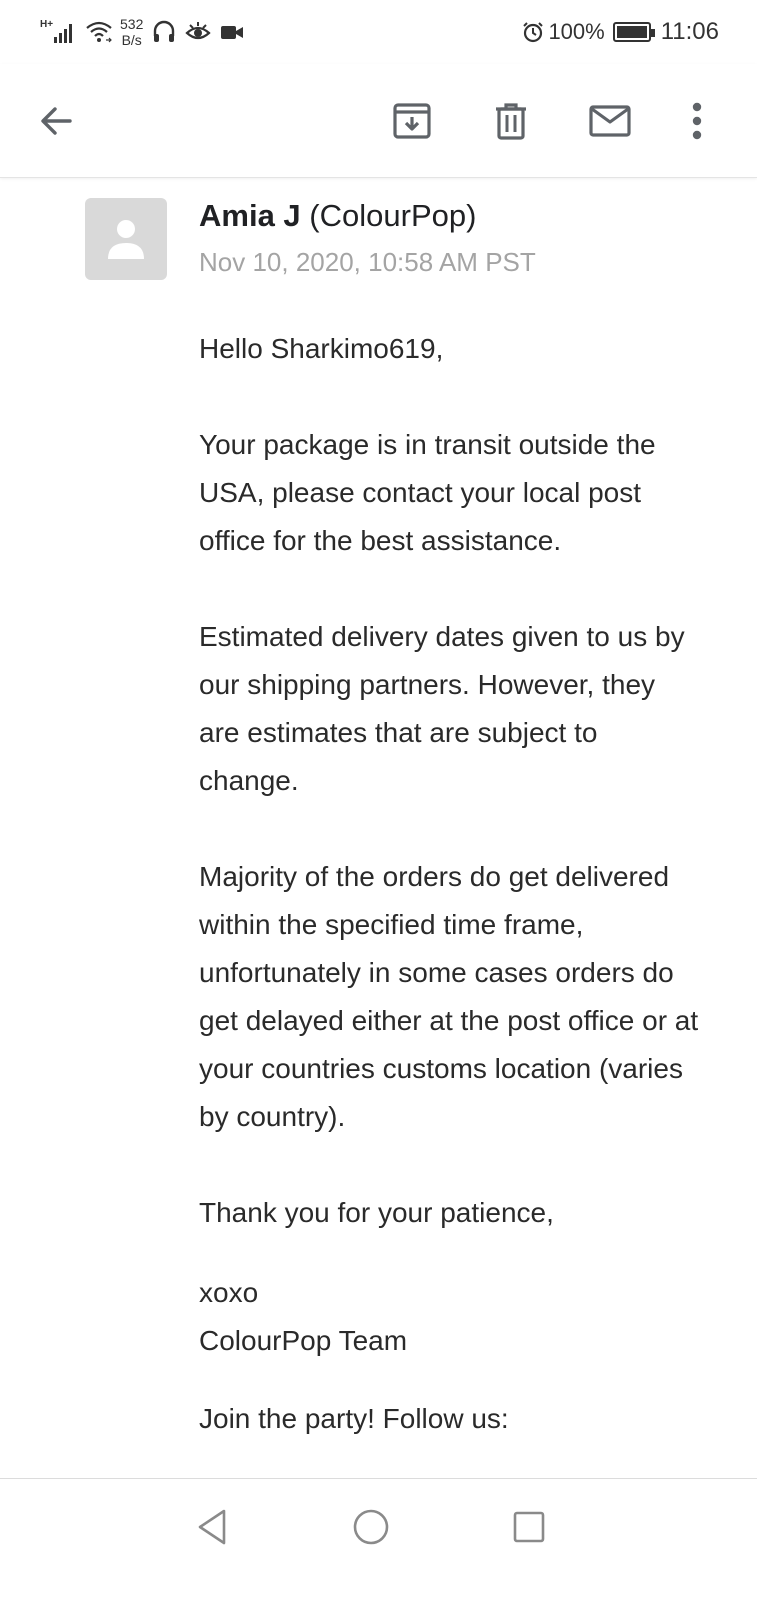  I want to click on nav-recents-square-icon, so click(529, 1527).